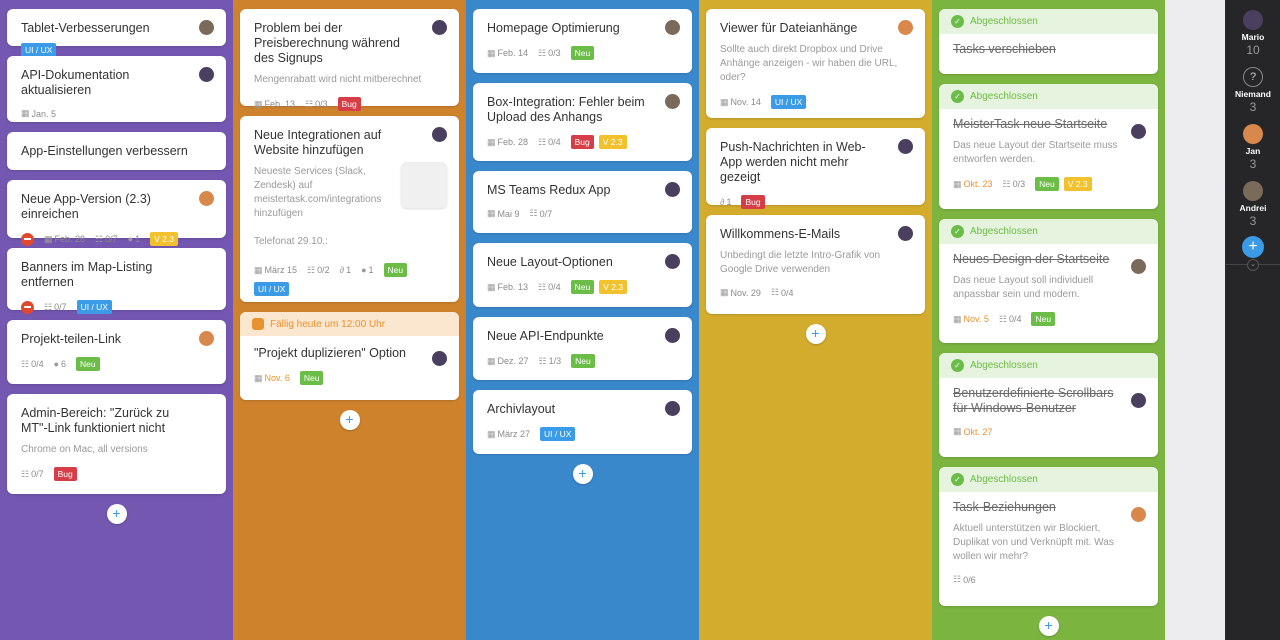  I want to click on due-date: Jan. 5, so click(44, 113).